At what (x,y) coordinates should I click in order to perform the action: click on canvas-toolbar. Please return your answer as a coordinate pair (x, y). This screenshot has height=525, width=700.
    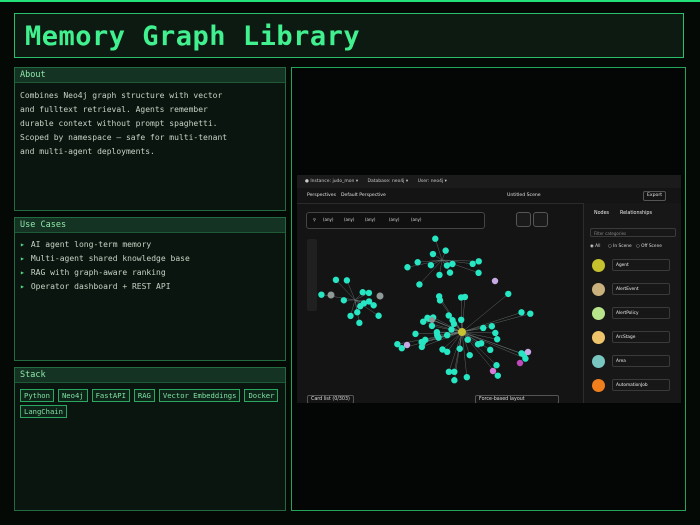
    Looking at the image, I should click on (312, 275).